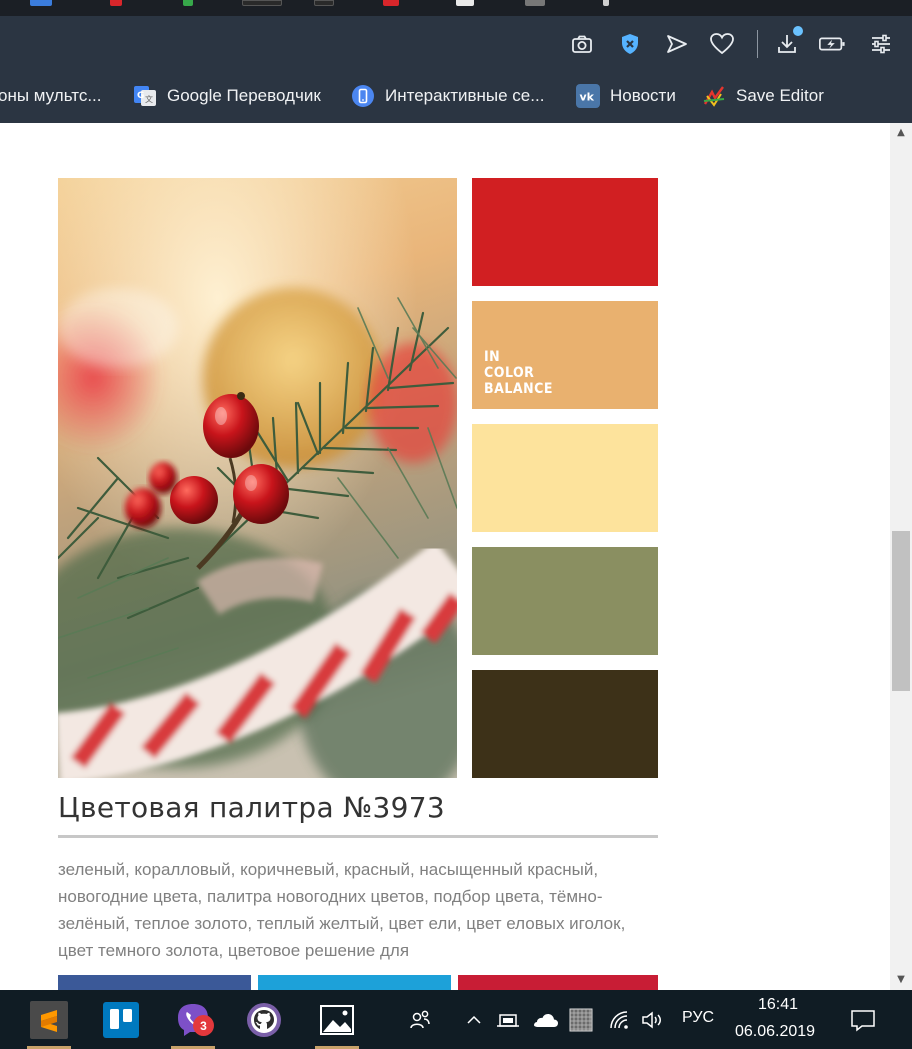 The height and width of the screenshot is (1049, 912). Describe the element at coordinates (474, 1019) in the screenshot. I see `chevron-up-icon` at that location.